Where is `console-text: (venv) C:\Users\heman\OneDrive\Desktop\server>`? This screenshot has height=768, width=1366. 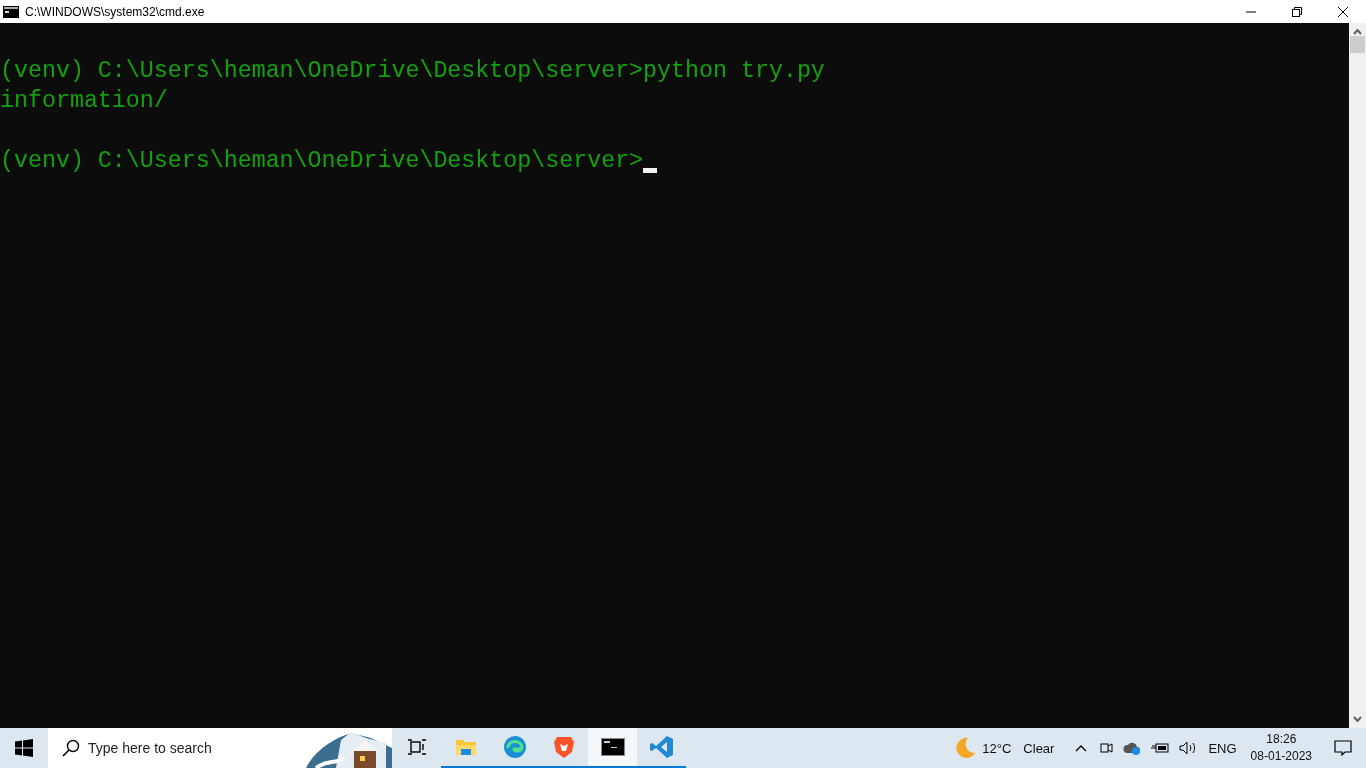
console-text: (venv) C:\Users\heman\OneDrive\Desktop\server> is located at coordinates (322, 161).